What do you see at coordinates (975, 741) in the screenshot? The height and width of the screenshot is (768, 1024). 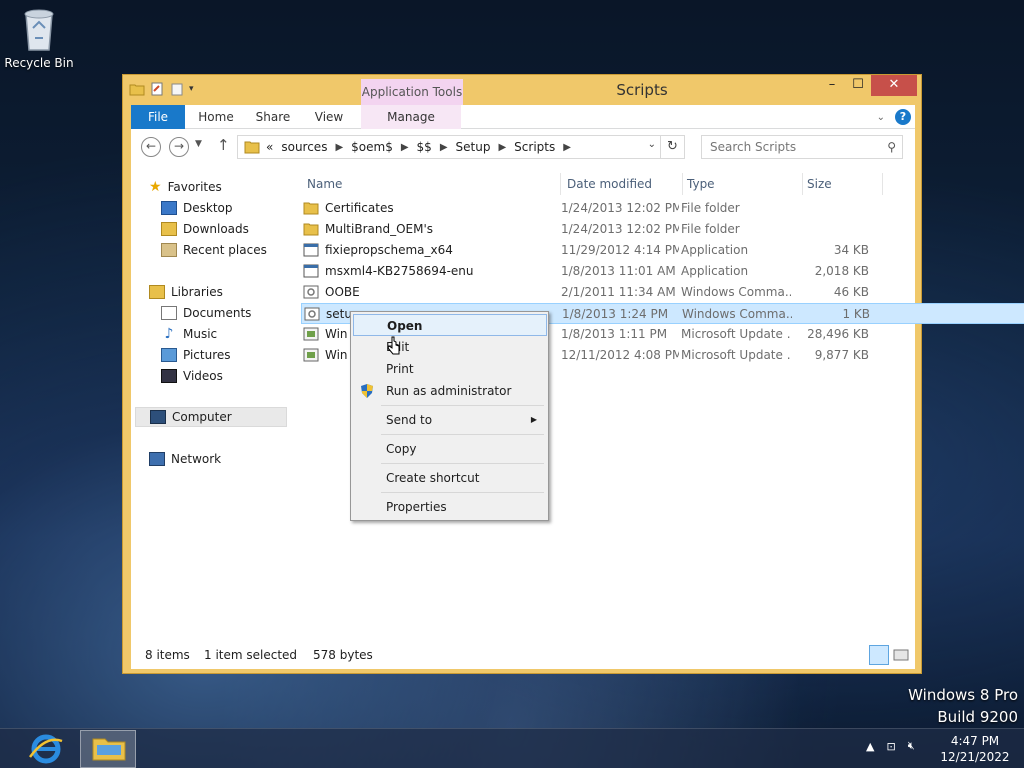 I see `clock-time: 4:47 PM` at bounding box center [975, 741].